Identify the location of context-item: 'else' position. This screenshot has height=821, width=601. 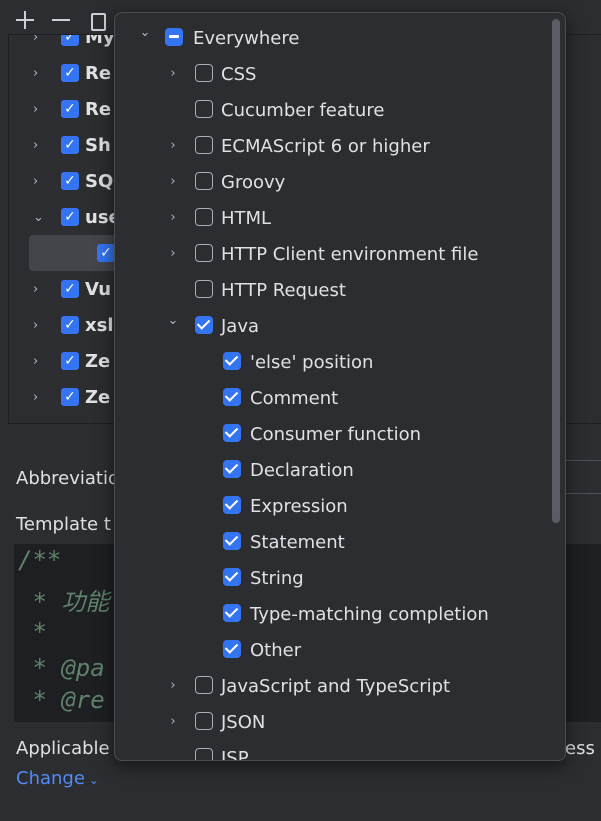
(333, 362).